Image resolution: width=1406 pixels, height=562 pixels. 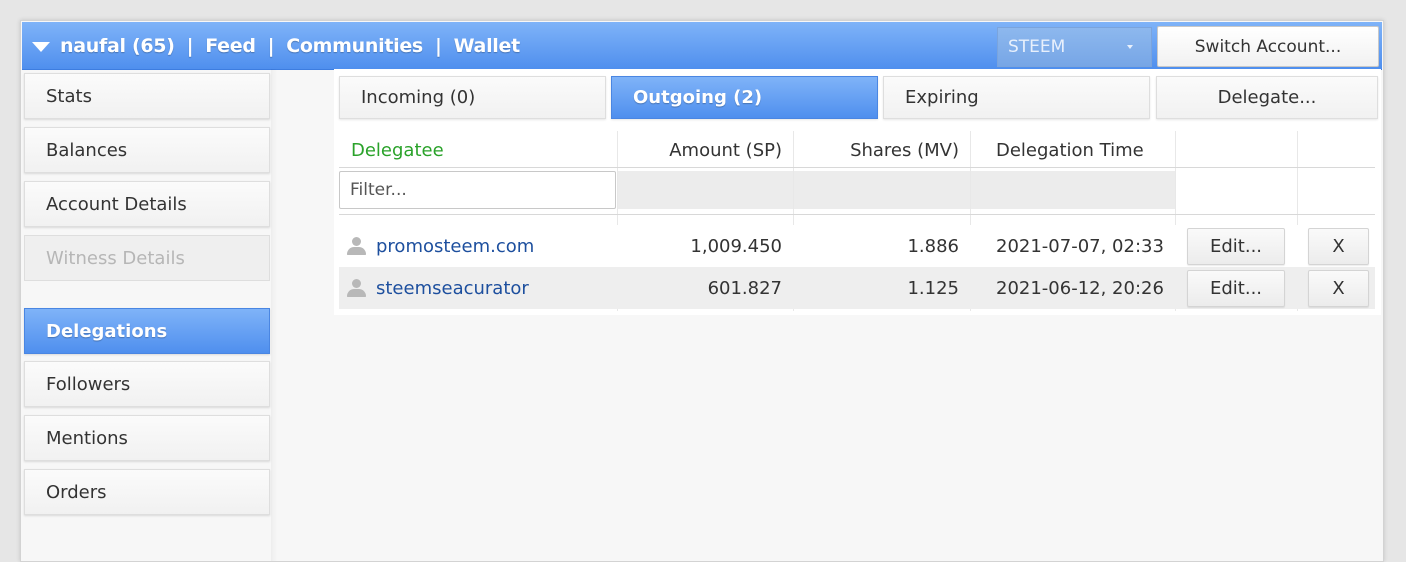 What do you see at coordinates (933, 288) in the screenshot?
I see `shares-cell: 1.125` at bounding box center [933, 288].